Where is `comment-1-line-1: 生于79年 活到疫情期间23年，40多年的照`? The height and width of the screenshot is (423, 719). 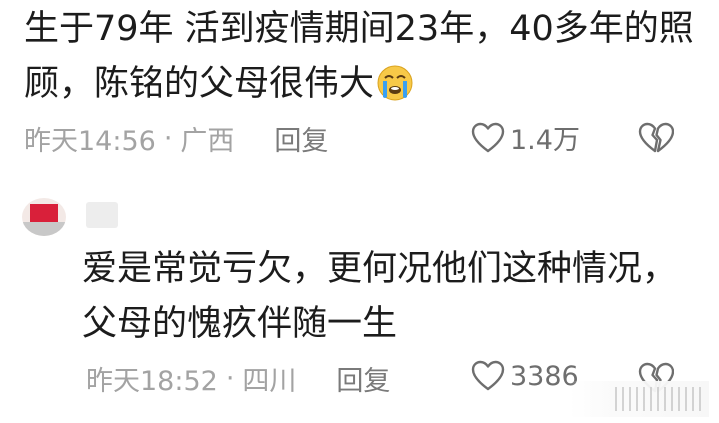 comment-1-line-1: 生于79年 活到疫情期间23年，40多年的照 is located at coordinates (359, 29).